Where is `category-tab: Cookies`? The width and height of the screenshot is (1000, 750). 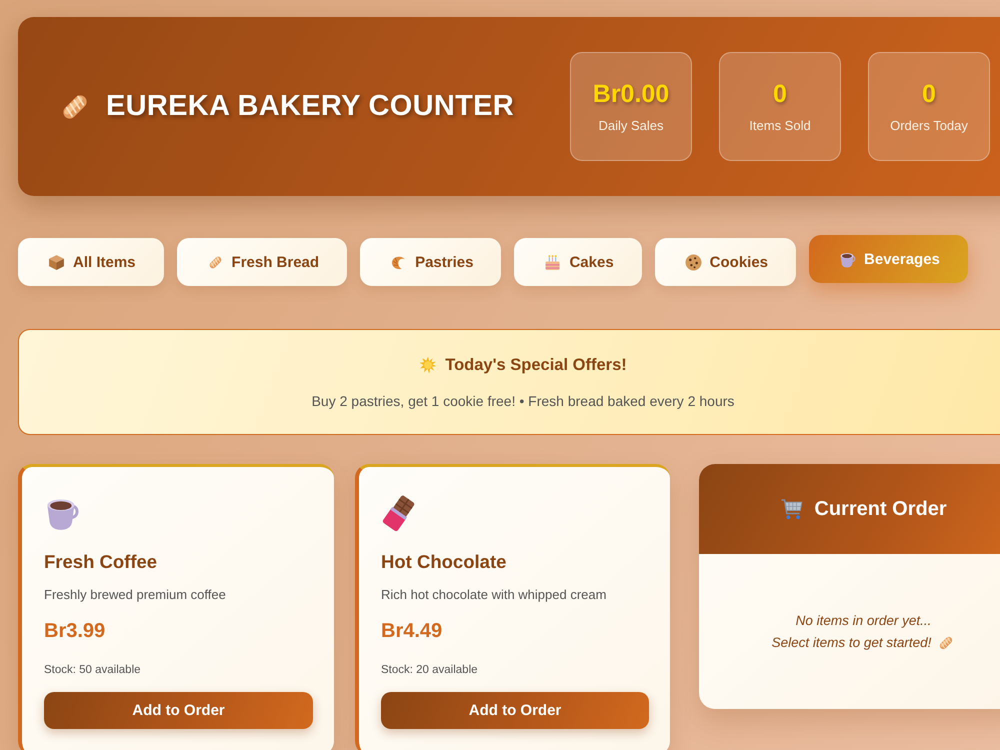
category-tab: Cookies is located at coordinates (725, 262).